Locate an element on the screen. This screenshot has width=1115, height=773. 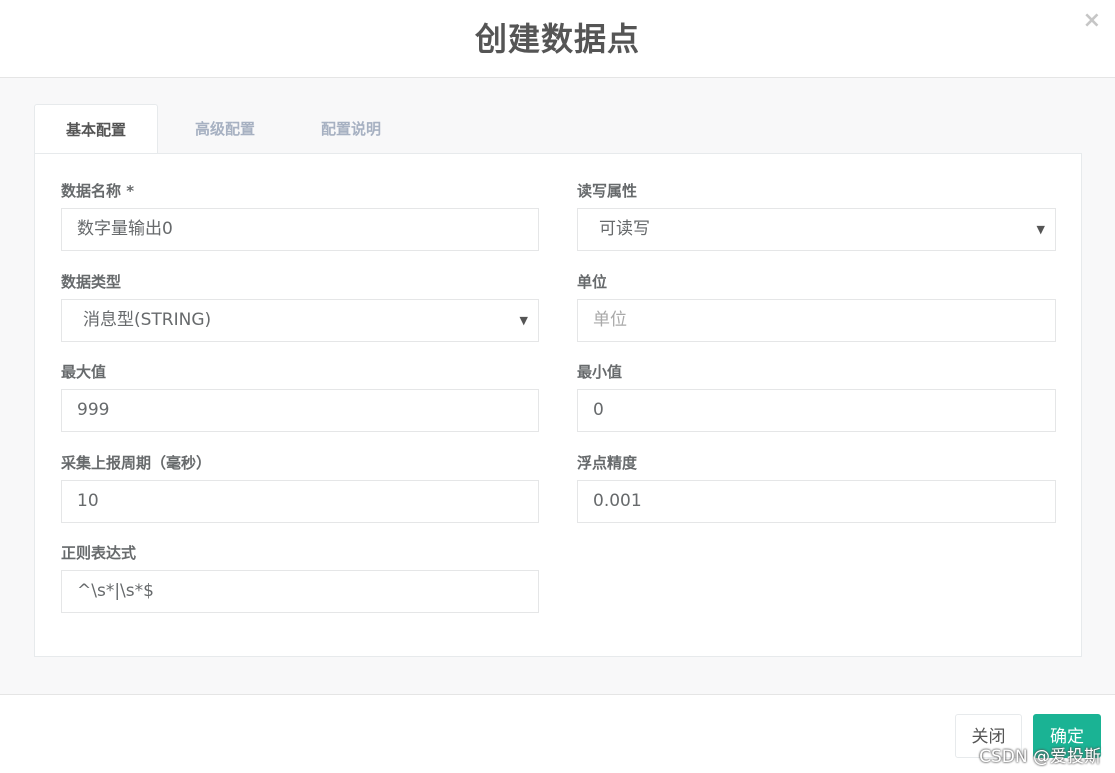
tab-config-help: 配置说明 is located at coordinates (351, 129).